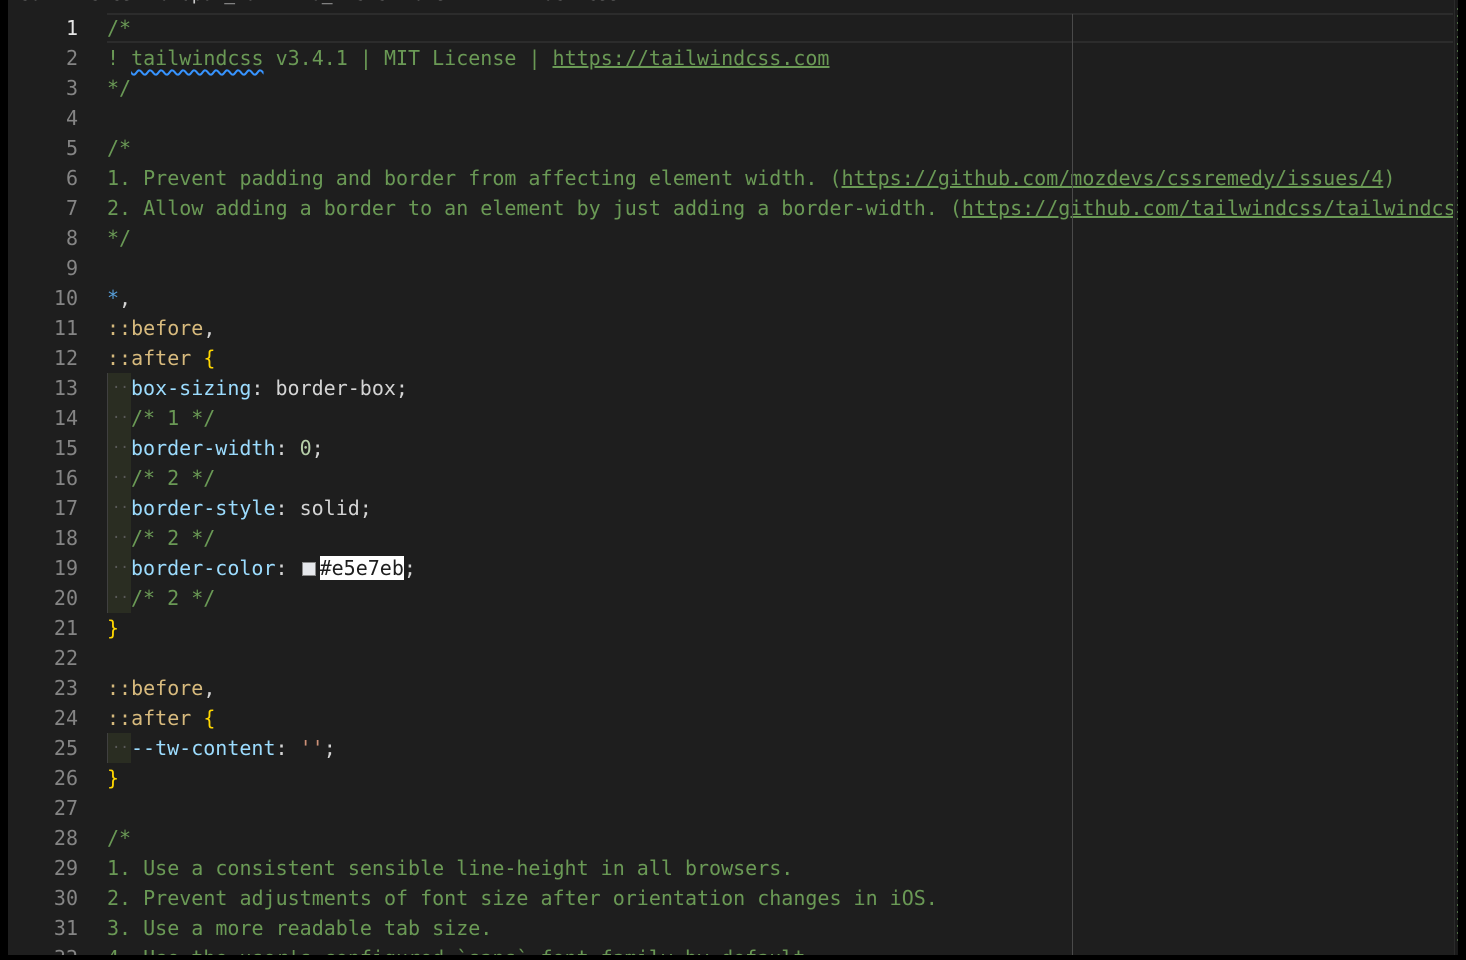  I want to click on line-number: 27, so click(43, 808).